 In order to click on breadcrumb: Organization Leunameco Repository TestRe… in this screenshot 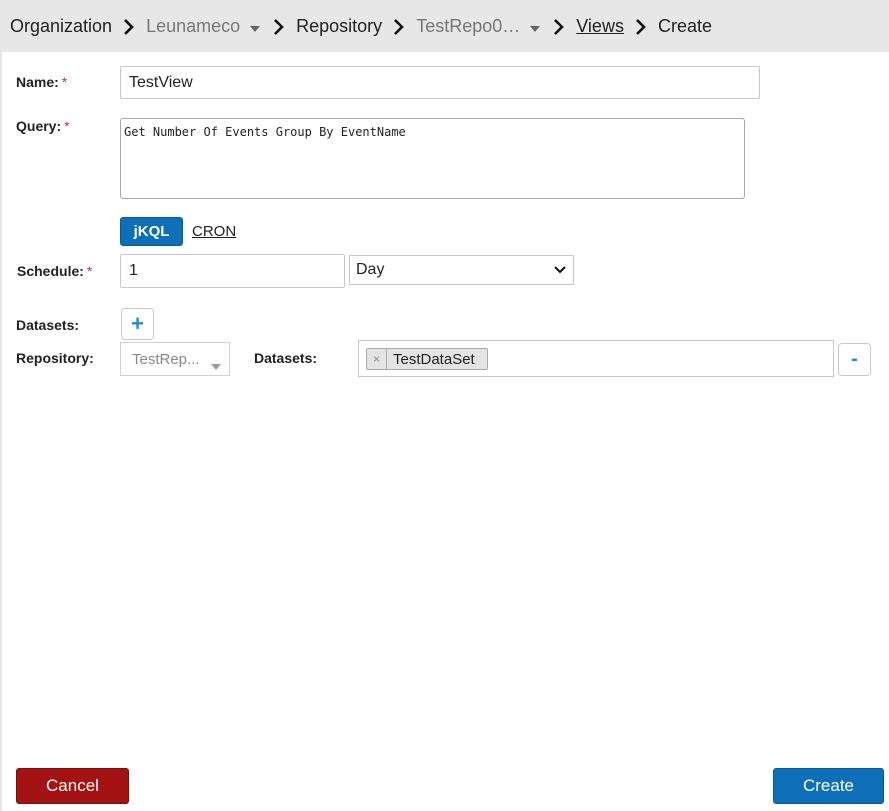, I will do `click(445, 26)`.